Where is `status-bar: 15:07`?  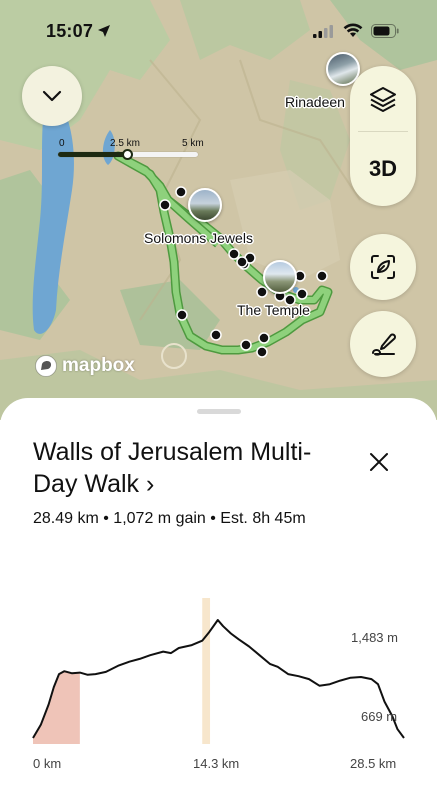
status-bar: 15:07 is located at coordinates (218, 27).